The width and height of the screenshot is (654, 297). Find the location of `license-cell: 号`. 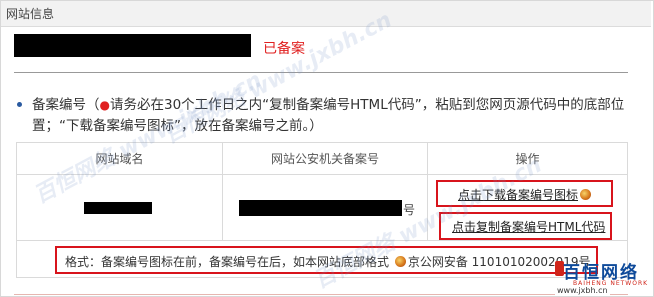

license-cell: 号 is located at coordinates (325, 207).